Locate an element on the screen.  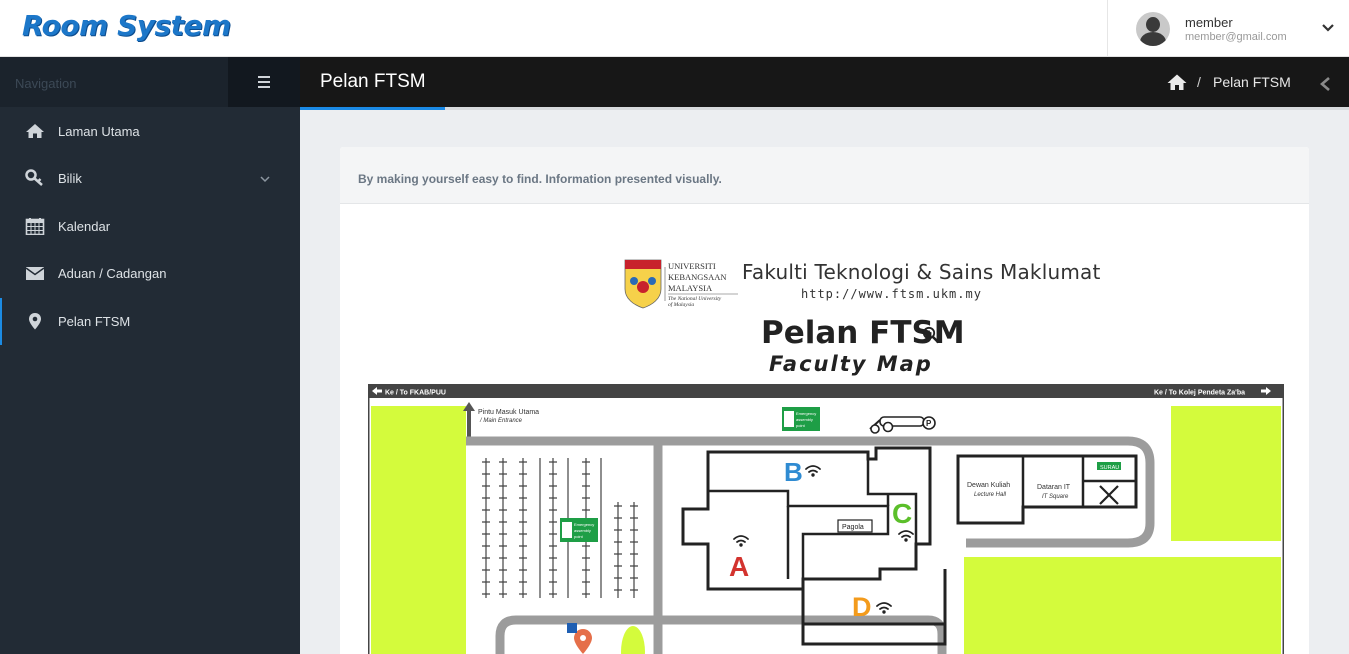
pagoda-label: Pagola is located at coordinates (853, 527).